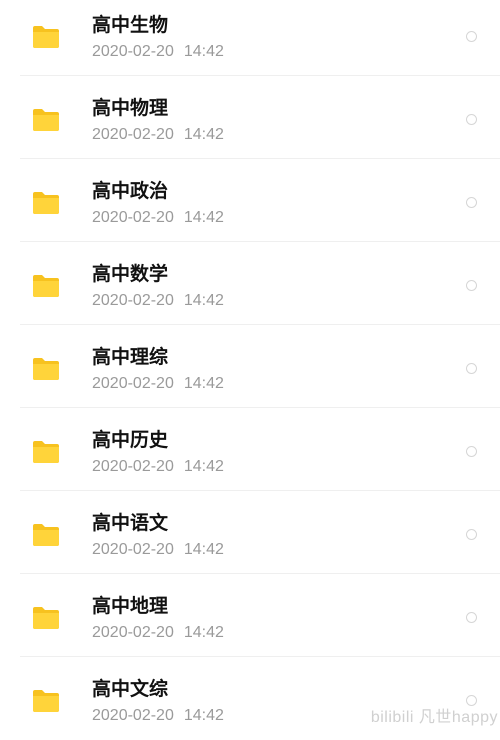 The width and height of the screenshot is (500, 740). I want to click on folder-name: 高中政治, so click(130, 191).